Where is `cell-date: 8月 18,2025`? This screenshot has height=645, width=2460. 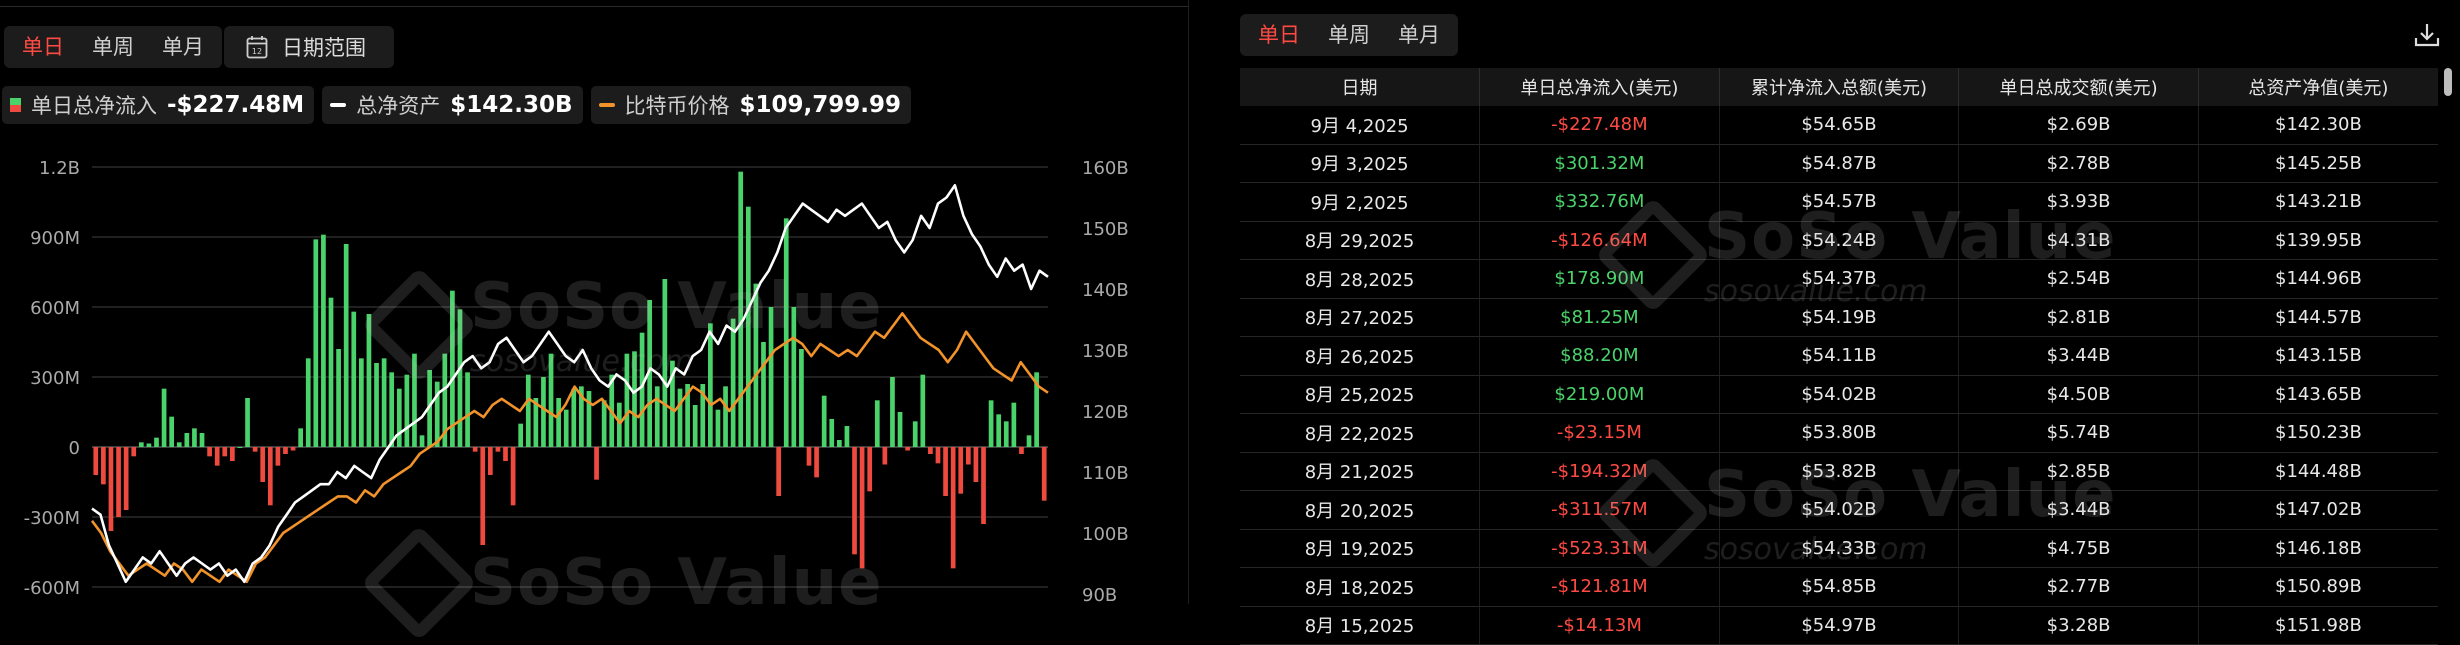 cell-date: 8月 18,2025 is located at coordinates (1360, 587).